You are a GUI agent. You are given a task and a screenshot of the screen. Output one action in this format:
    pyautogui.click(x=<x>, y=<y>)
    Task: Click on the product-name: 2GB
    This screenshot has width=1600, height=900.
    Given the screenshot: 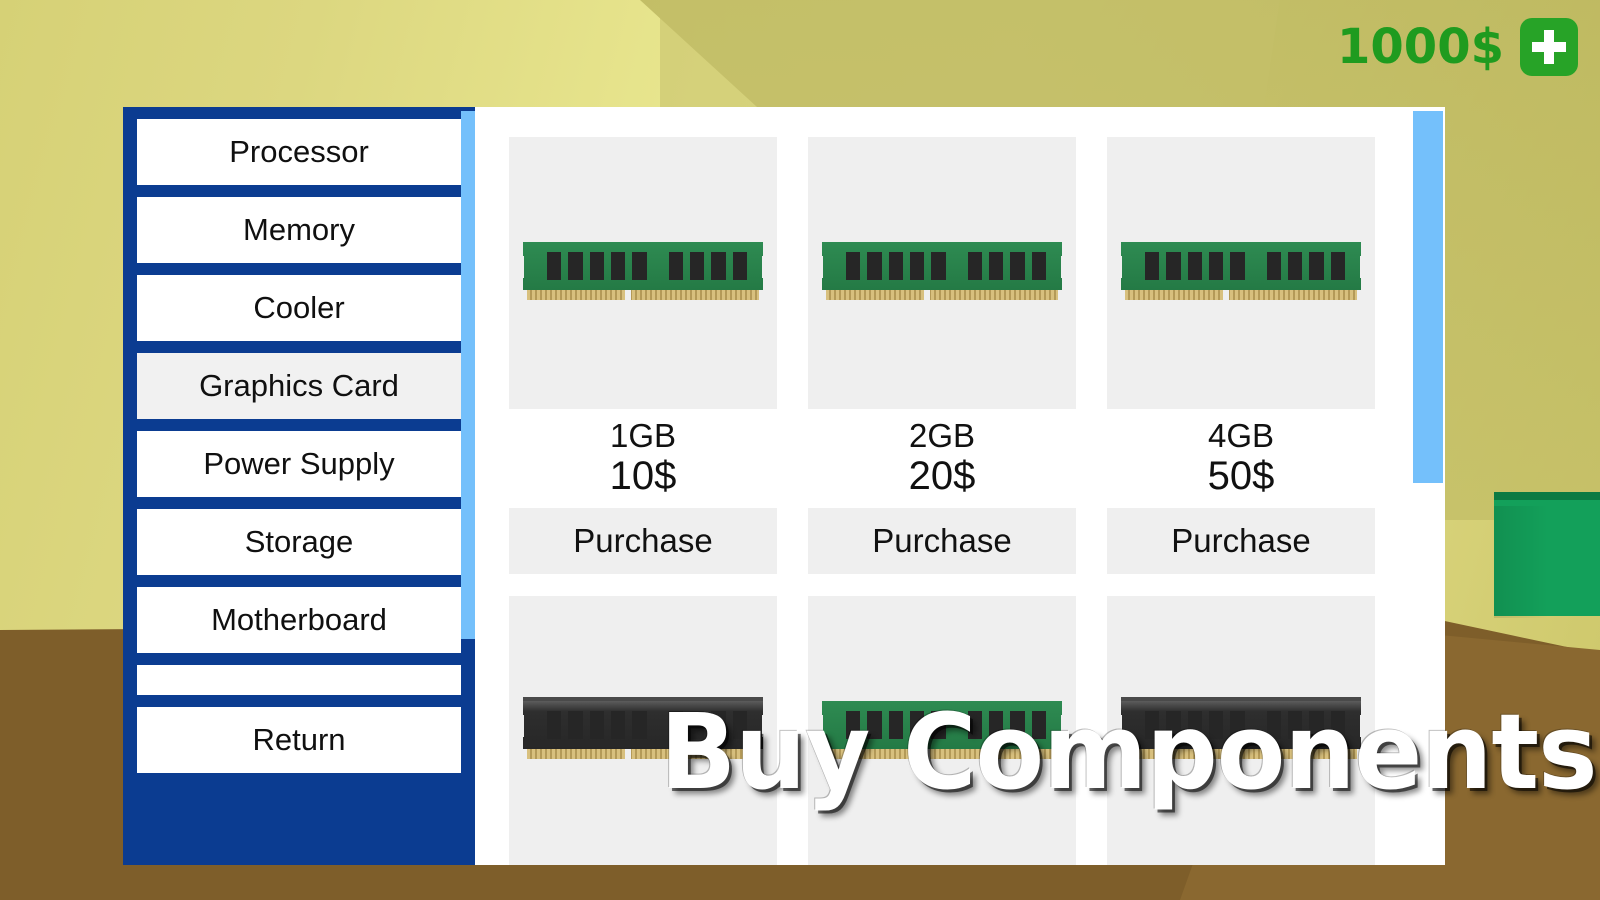 What is the action you would take?
    pyautogui.click(x=942, y=435)
    